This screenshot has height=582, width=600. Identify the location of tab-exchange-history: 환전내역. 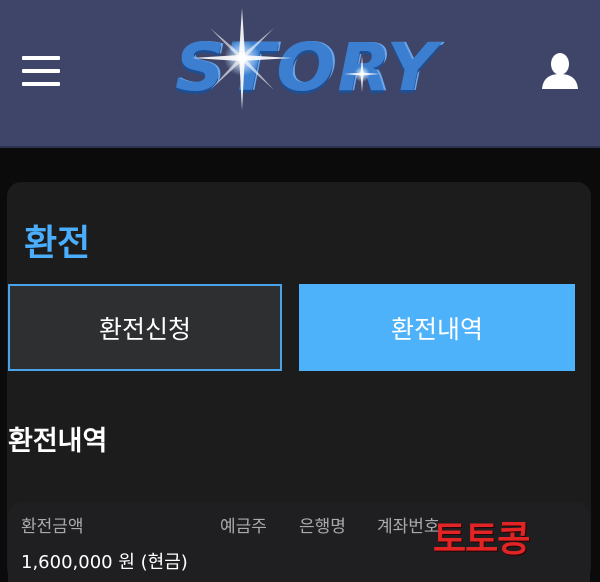
(437, 327).